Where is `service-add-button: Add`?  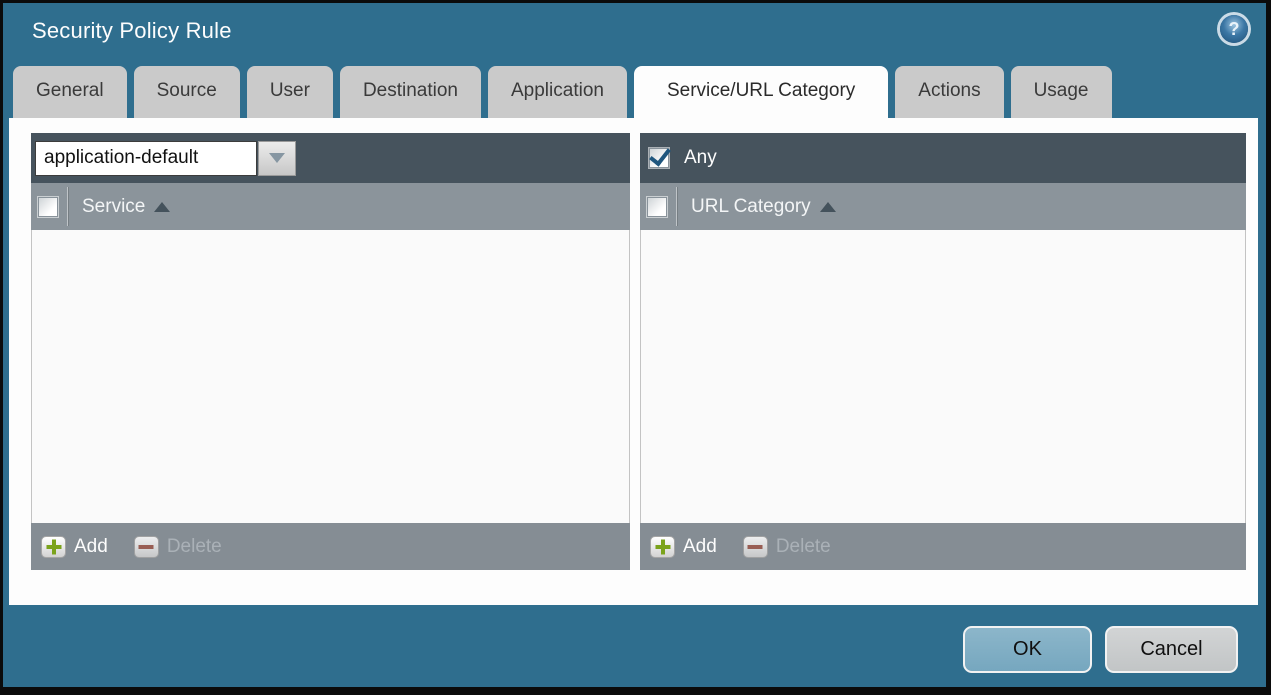
service-add-button: Add is located at coordinates (74, 546).